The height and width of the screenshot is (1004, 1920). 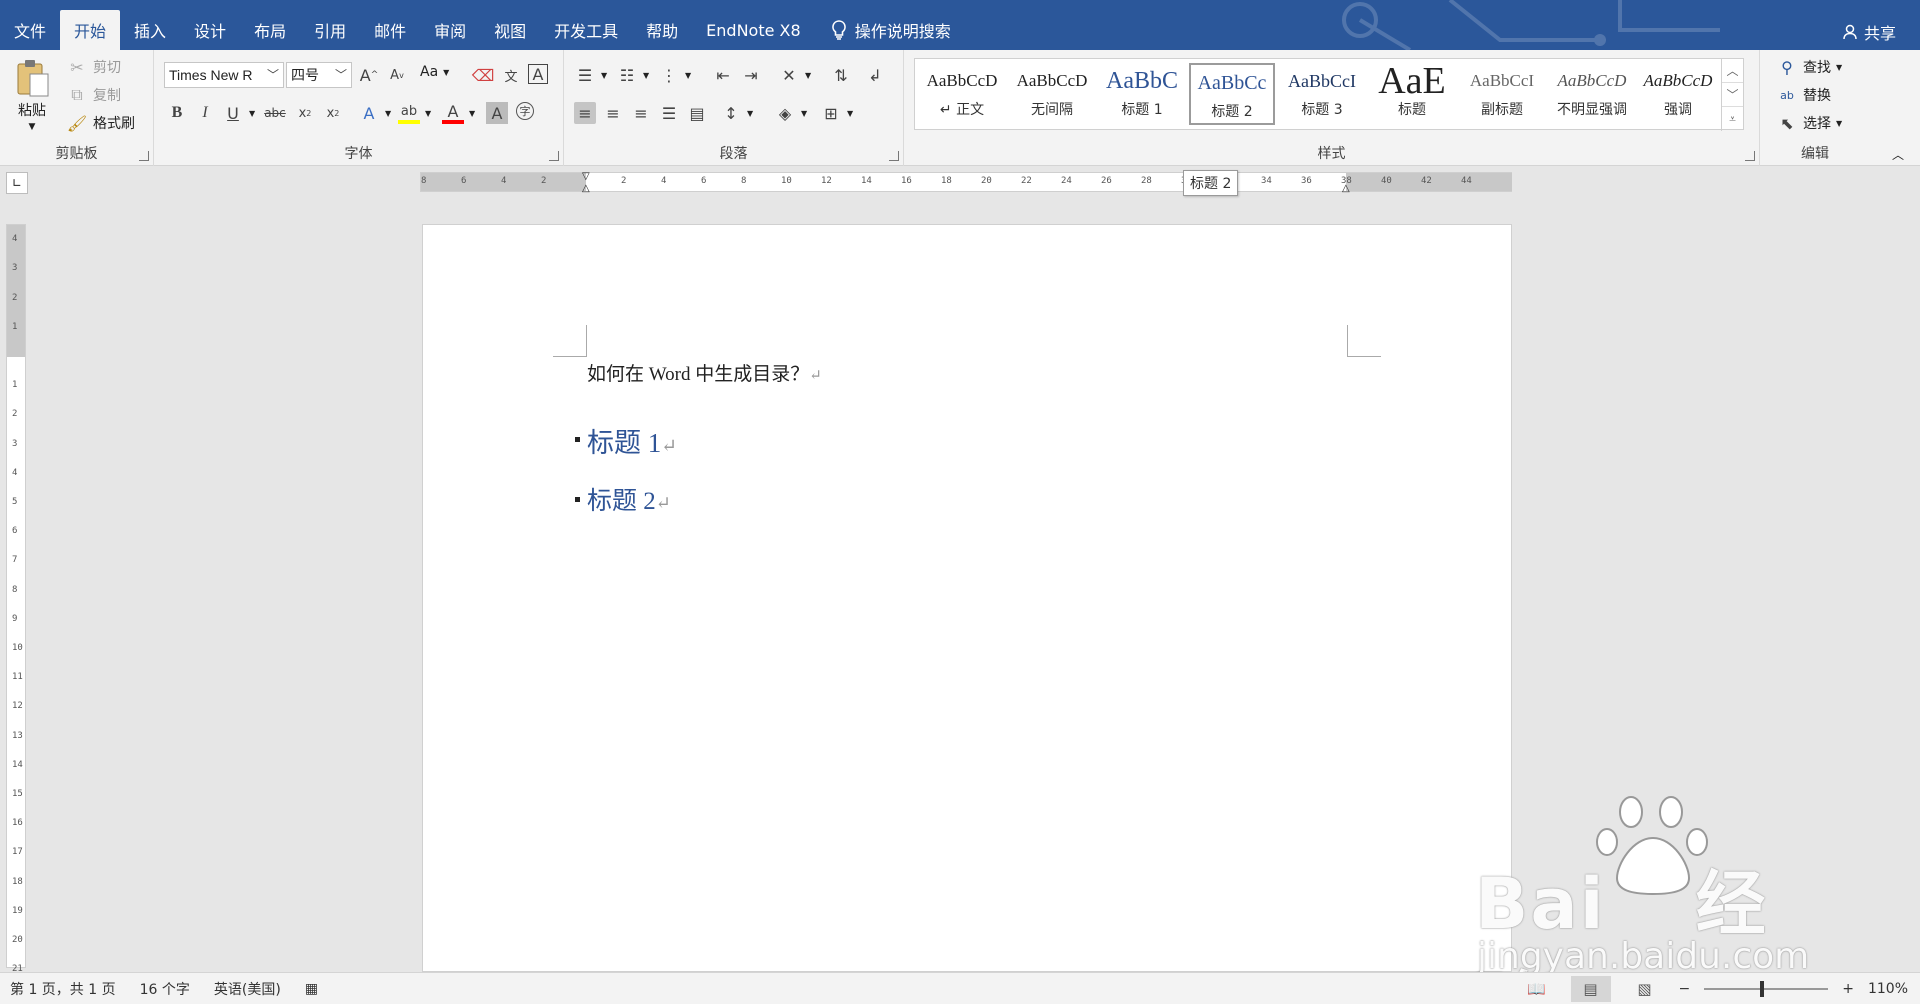 I want to click on style-normal: AaBbCcD ↵ 正文, so click(x=962, y=94).